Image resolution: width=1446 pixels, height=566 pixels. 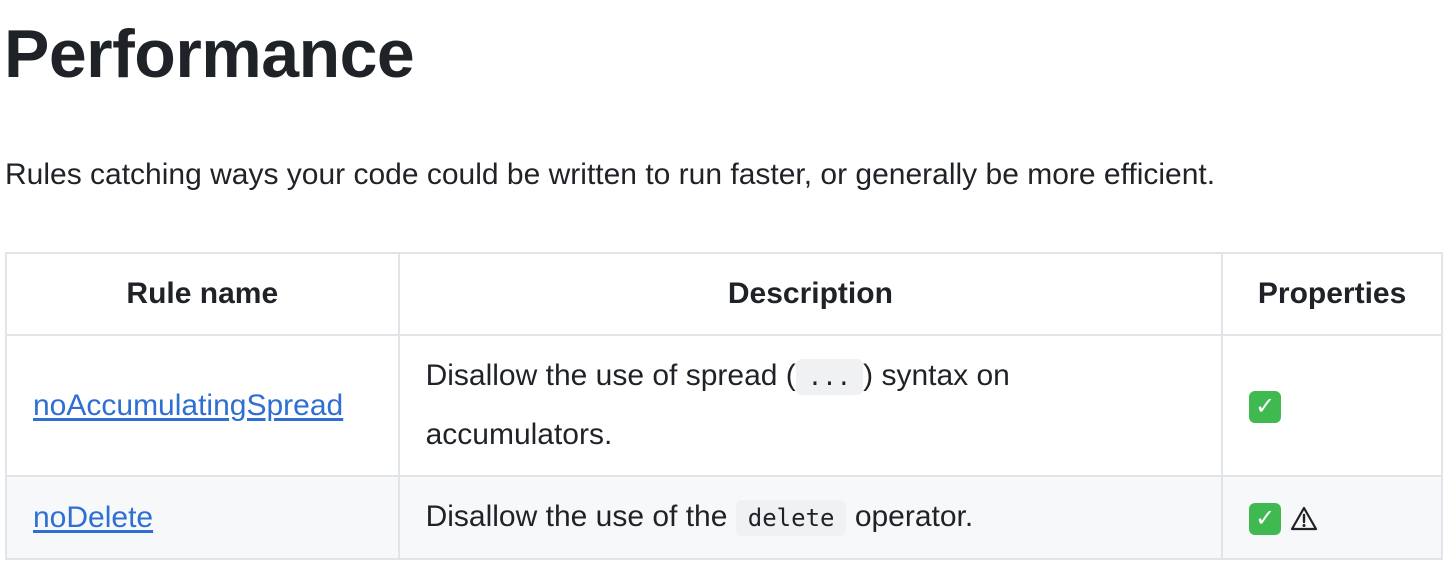 I want to click on page-title: Performance, so click(x=209, y=54).